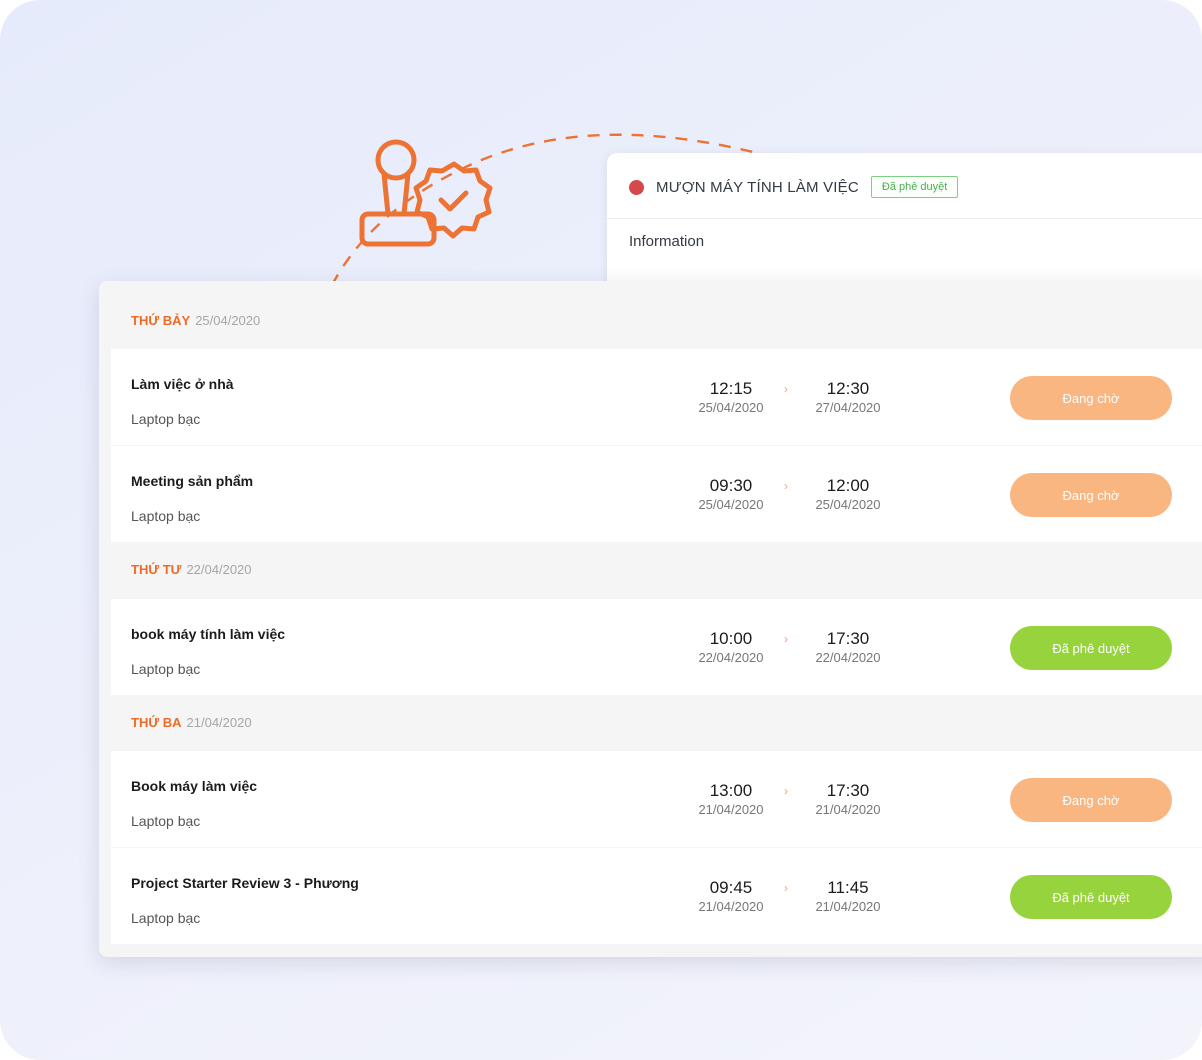  I want to click on section-label: Information, so click(667, 241).